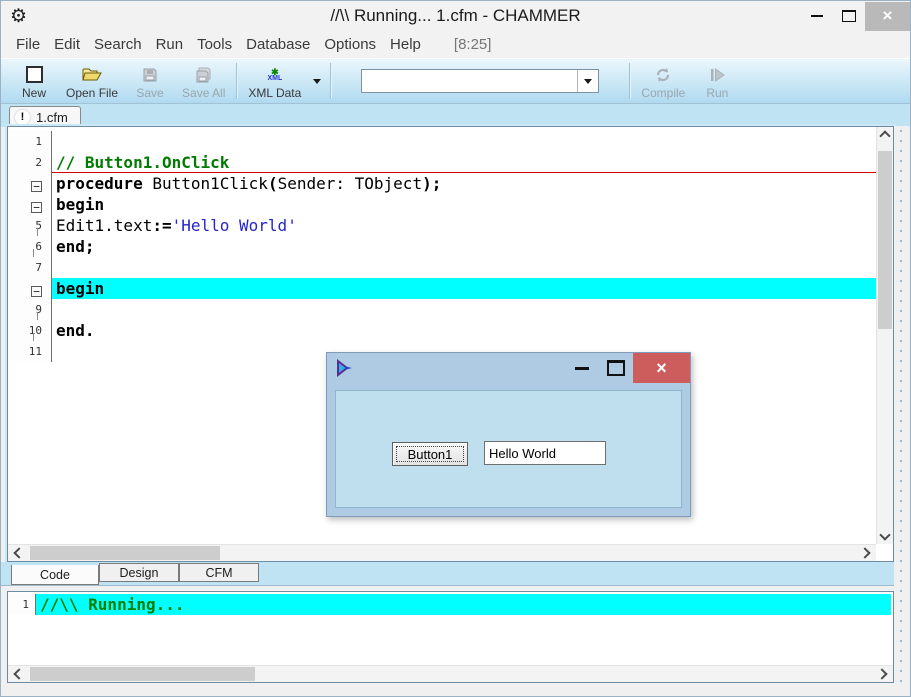  Describe the element at coordinates (92, 81) in the screenshot. I see `open-file-button: Open File` at that location.